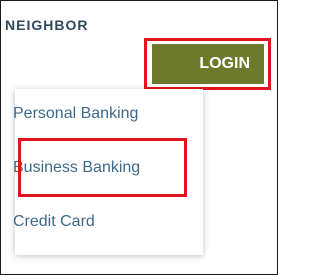 The width and height of the screenshot is (320, 275). What do you see at coordinates (47, 25) in the screenshot?
I see `brand-text: NEIGHBOR` at bounding box center [47, 25].